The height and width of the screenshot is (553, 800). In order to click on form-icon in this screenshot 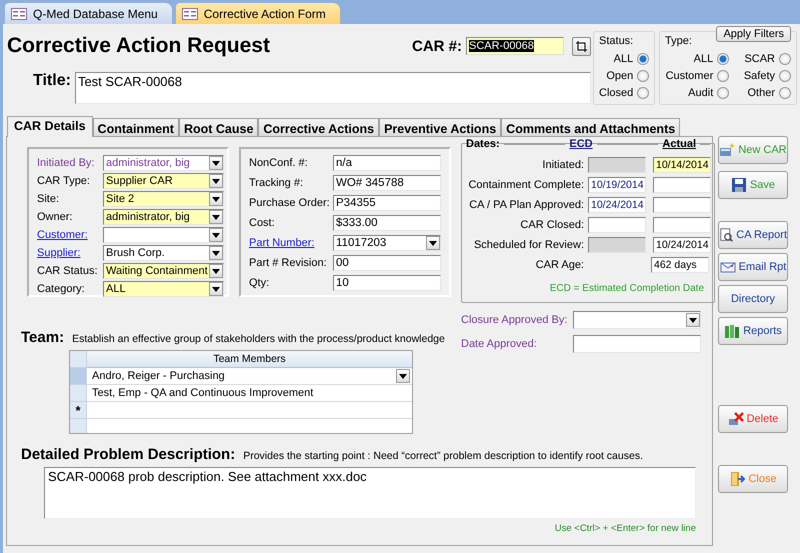, I will do `click(19, 14)`.